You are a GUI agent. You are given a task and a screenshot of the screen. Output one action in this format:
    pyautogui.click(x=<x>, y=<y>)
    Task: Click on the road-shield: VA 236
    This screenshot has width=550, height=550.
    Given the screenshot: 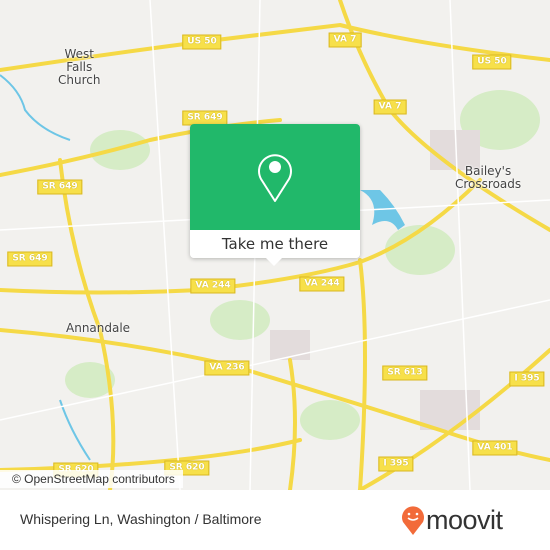 What is the action you would take?
    pyautogui.click(x=227, y=368)
    